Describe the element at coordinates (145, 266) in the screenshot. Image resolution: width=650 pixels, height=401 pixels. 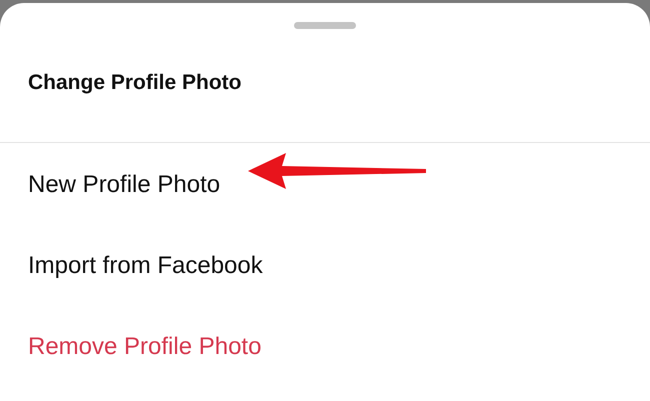
I see `menu-option: Import from Facebook` at that location.